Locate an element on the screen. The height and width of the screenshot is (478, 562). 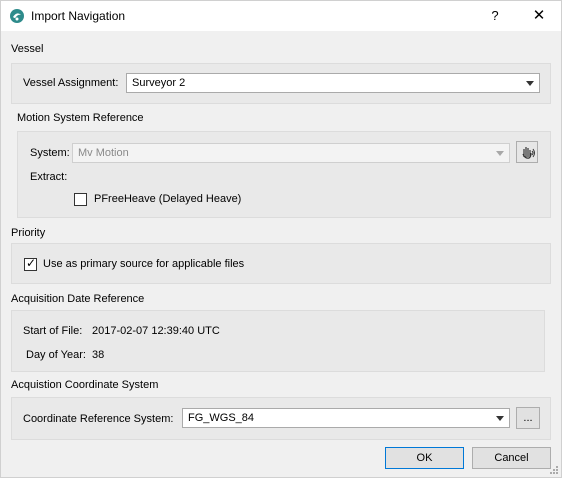
crs-label: Coordinate Reference System: is located at coordinates (98, 419).